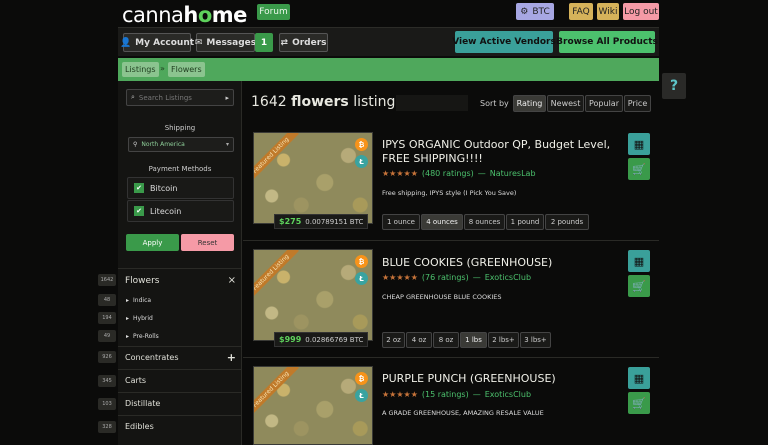 Image resolution: width=768 pixels, height=445 pixels. I want to click on rating-count: (76 ratings), so click(445, 277).